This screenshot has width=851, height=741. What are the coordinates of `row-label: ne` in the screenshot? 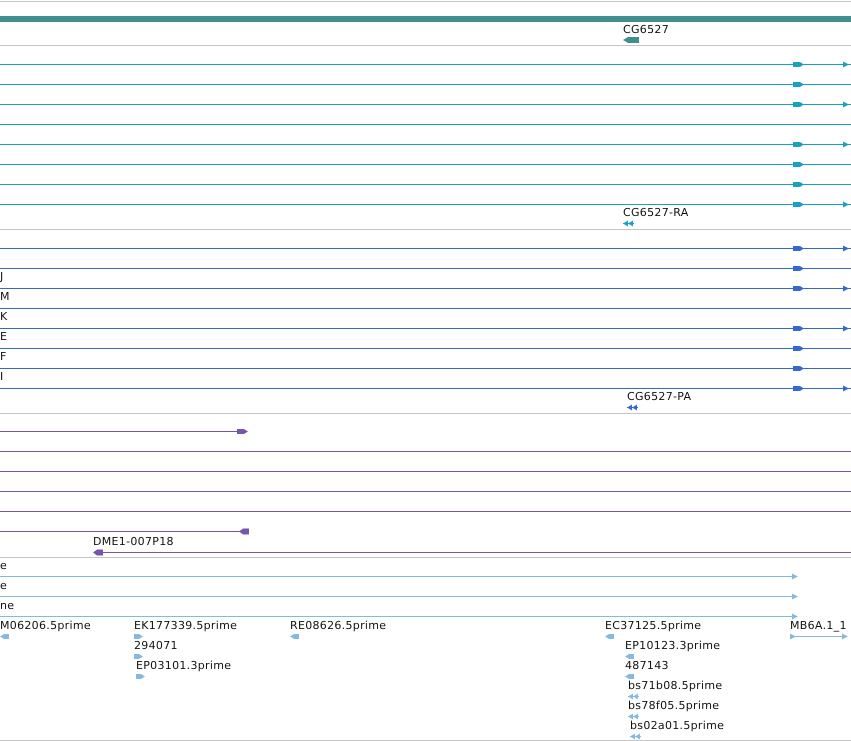 It's located at (7, 605).